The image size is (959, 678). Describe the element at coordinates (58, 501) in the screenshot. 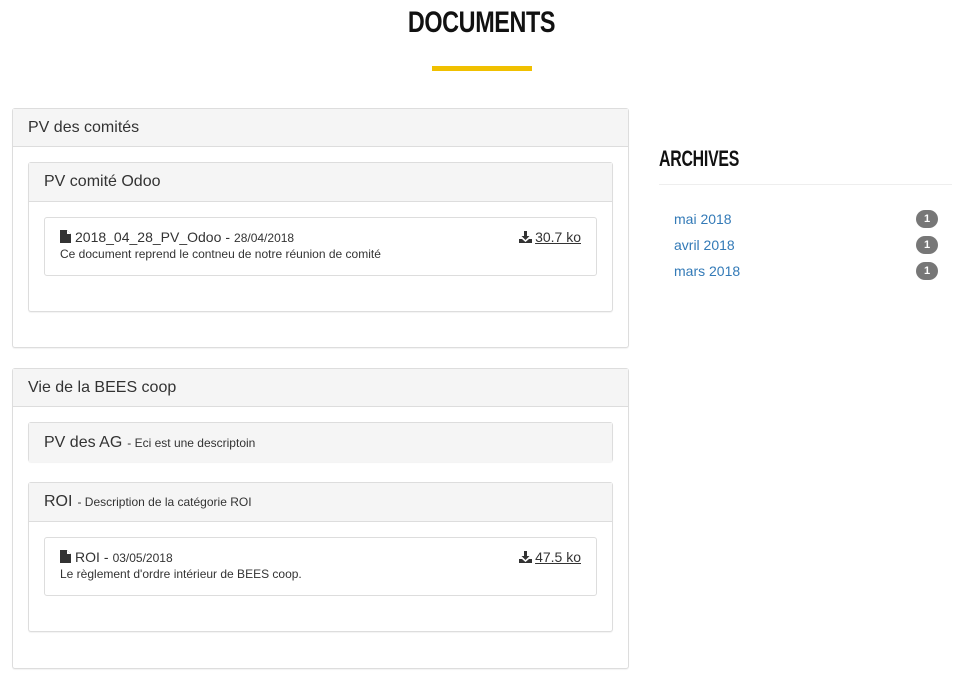

I see `subcategory-title: ROI` at that location.